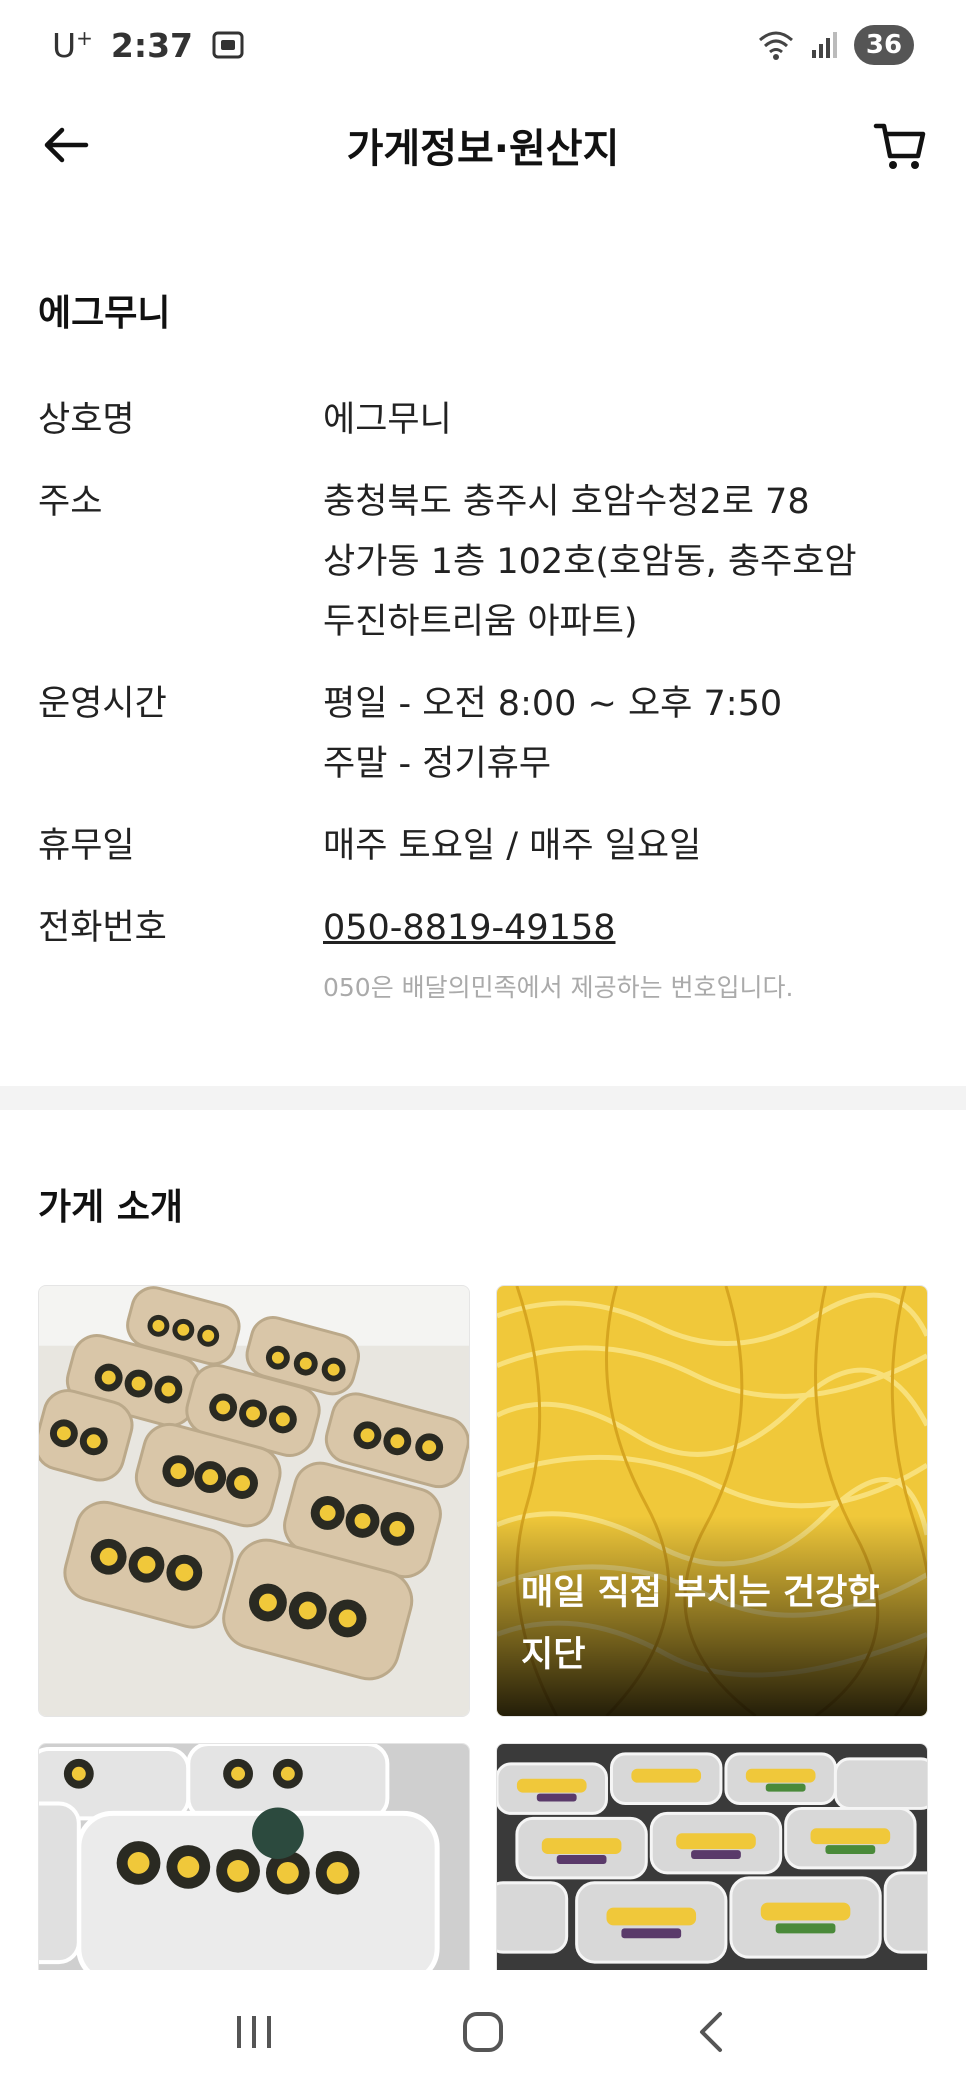 The image size is (966, 2093). Describe the element at coordinates (70, 502) in the screenshot. I see `info-label: 주소` at that location.